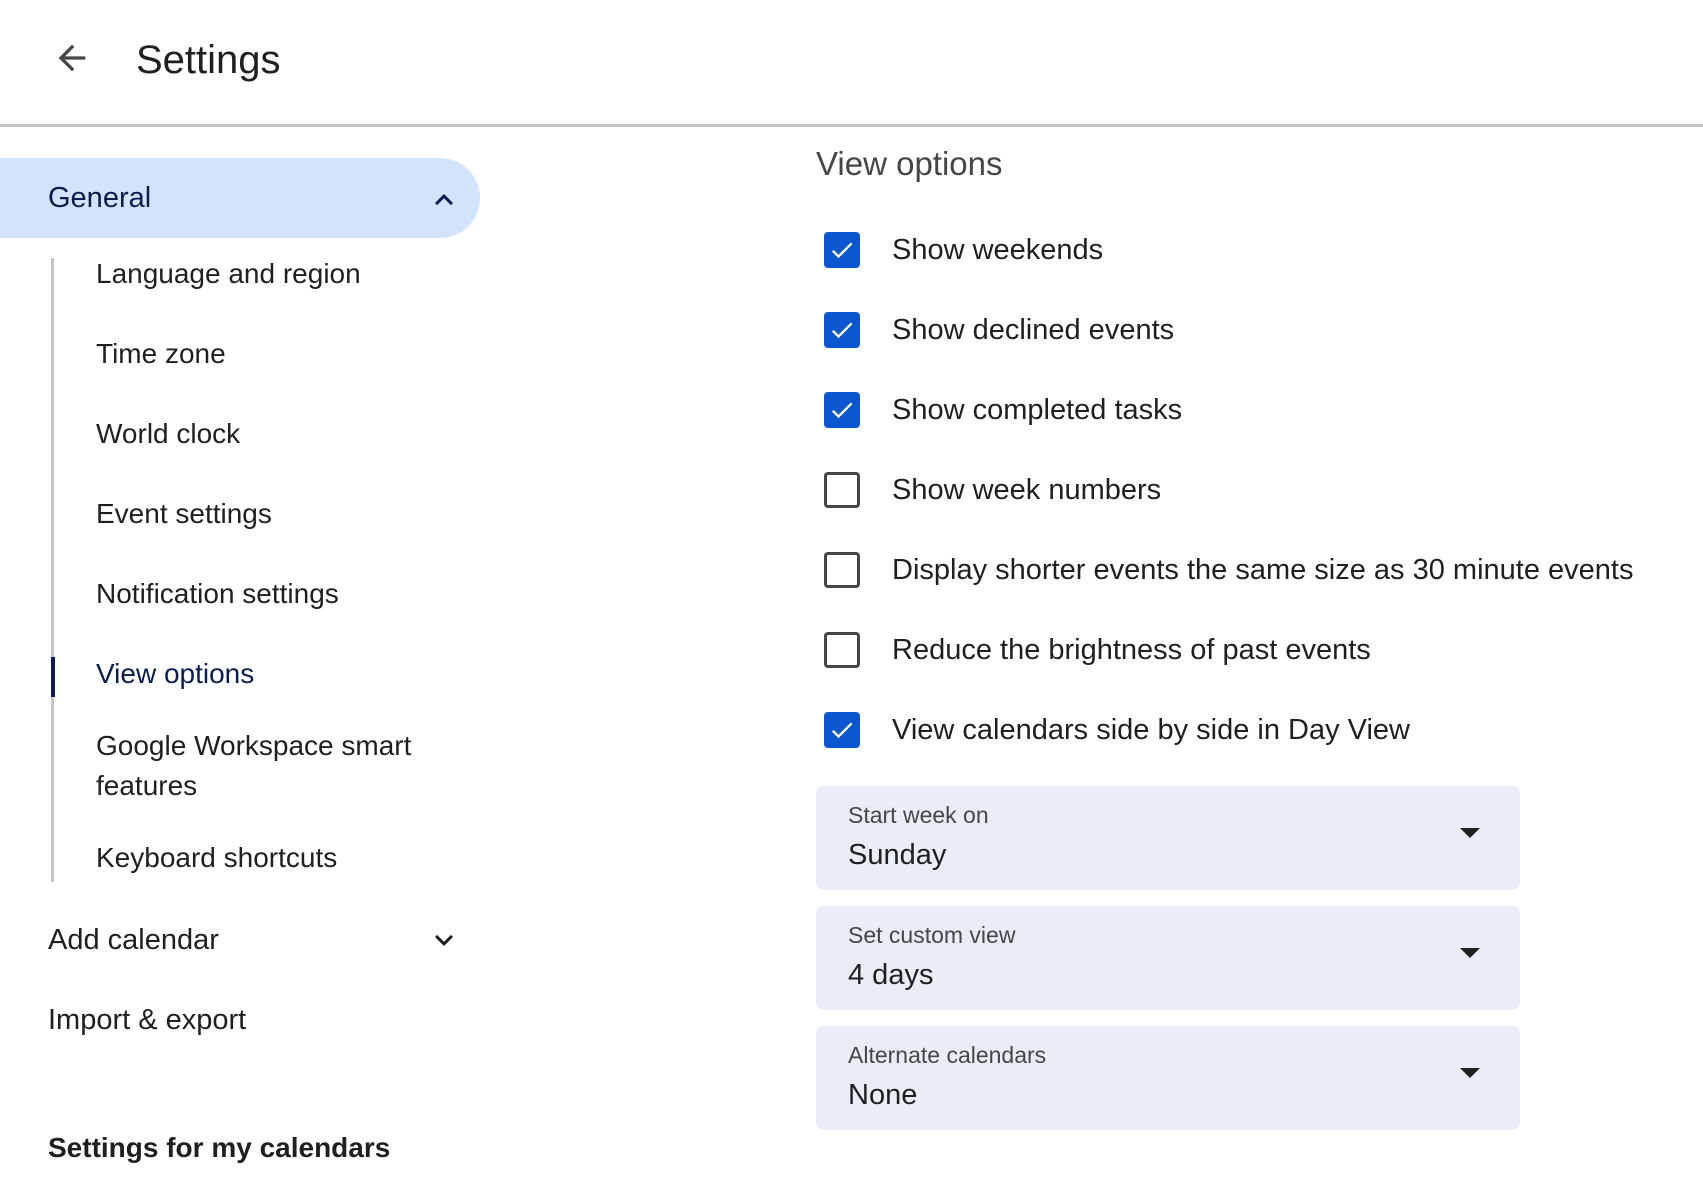 The height and width of the screenshot is (1186, 1703). Describe the element at coordinates (897, 855) in the screenshot. I see `select-value: Sunday` at that location.